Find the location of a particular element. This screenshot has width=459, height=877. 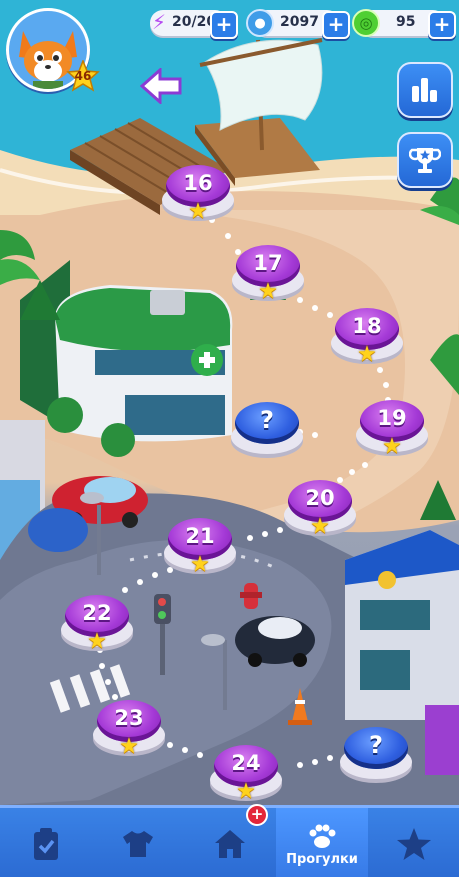

tab-walks: Прогулки is located at coordinates (322, 842).